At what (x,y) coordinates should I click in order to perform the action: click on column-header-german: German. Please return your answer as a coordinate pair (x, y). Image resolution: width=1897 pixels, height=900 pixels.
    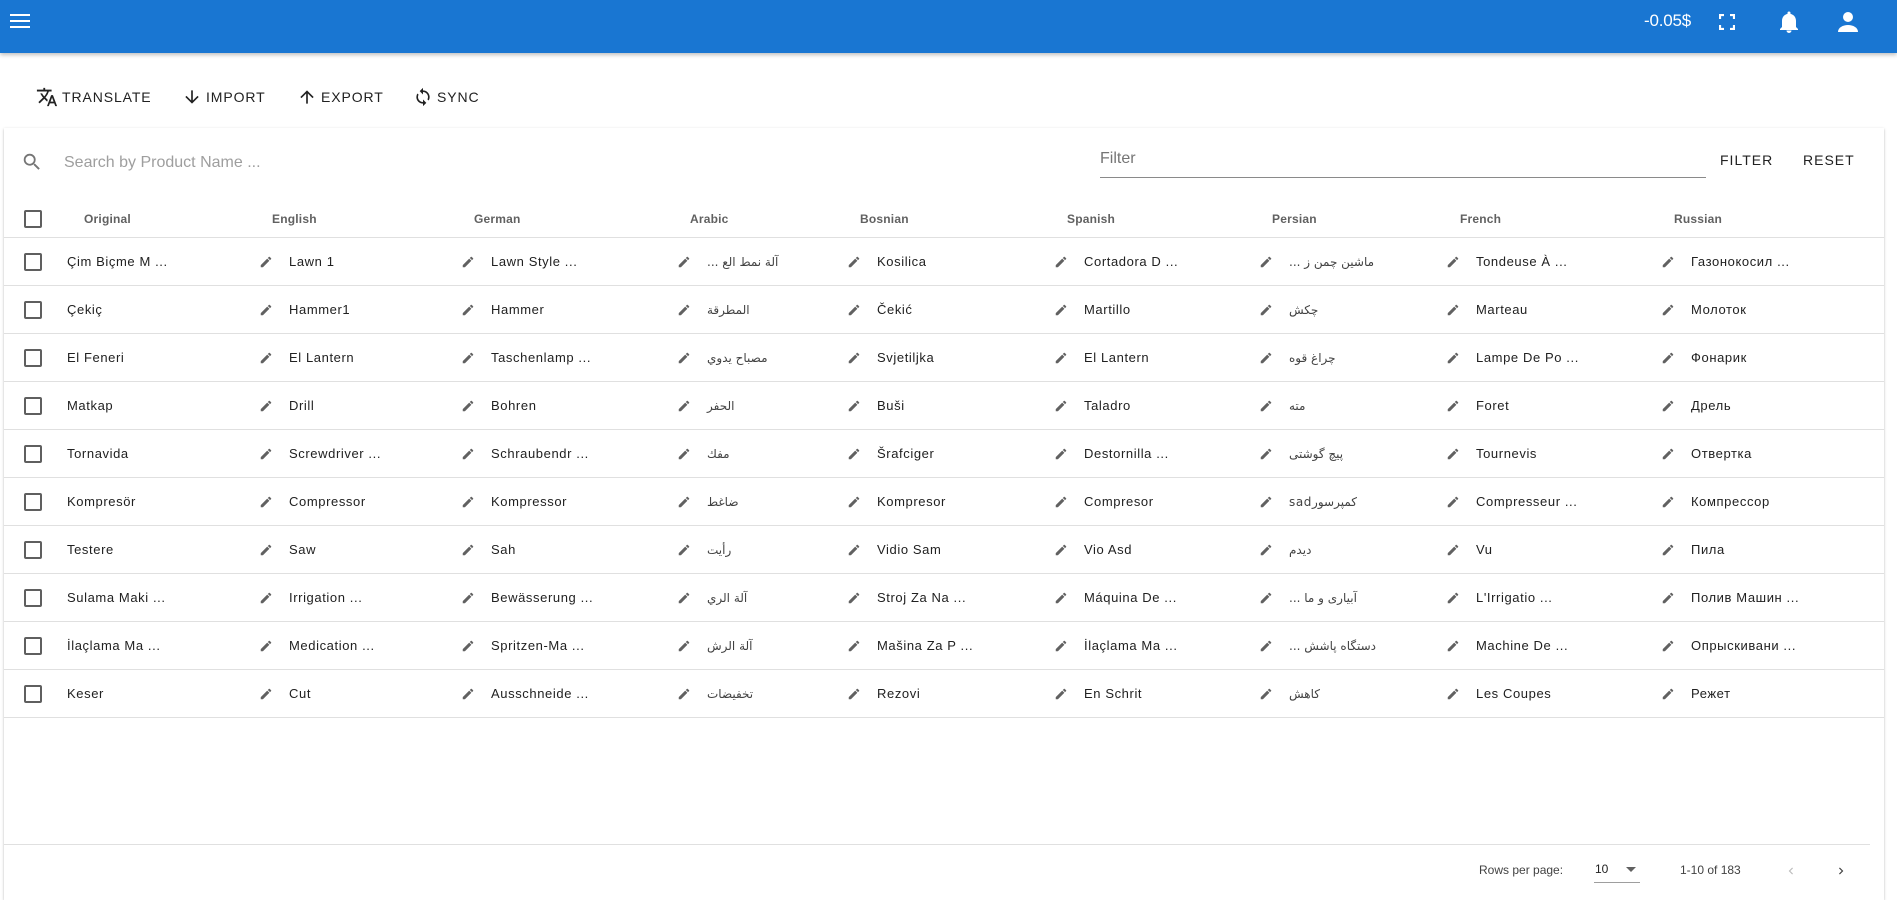
    Looking at the image, I should click on (497, 218).